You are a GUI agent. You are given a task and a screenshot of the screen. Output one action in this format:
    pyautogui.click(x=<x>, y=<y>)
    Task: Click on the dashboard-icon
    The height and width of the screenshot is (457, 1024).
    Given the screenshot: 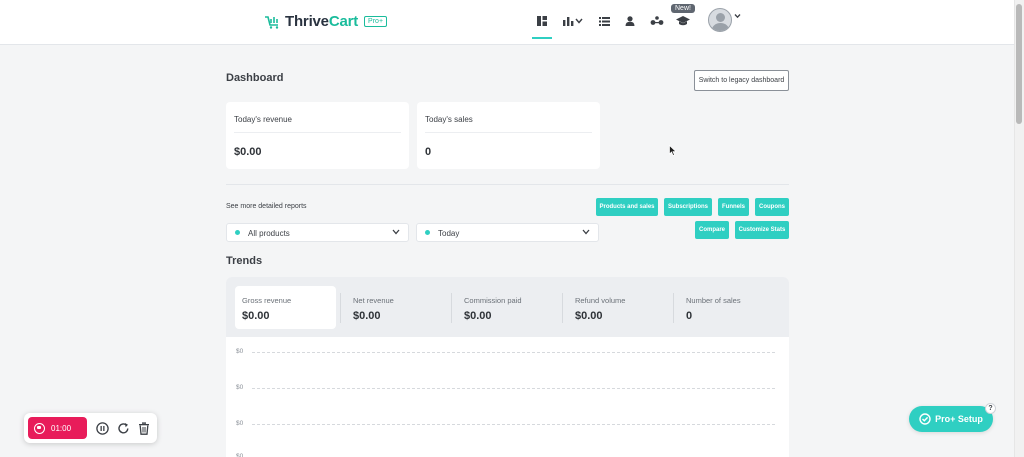 What is the action you would take?
    pyautogui.click(x=542, y=21)
    